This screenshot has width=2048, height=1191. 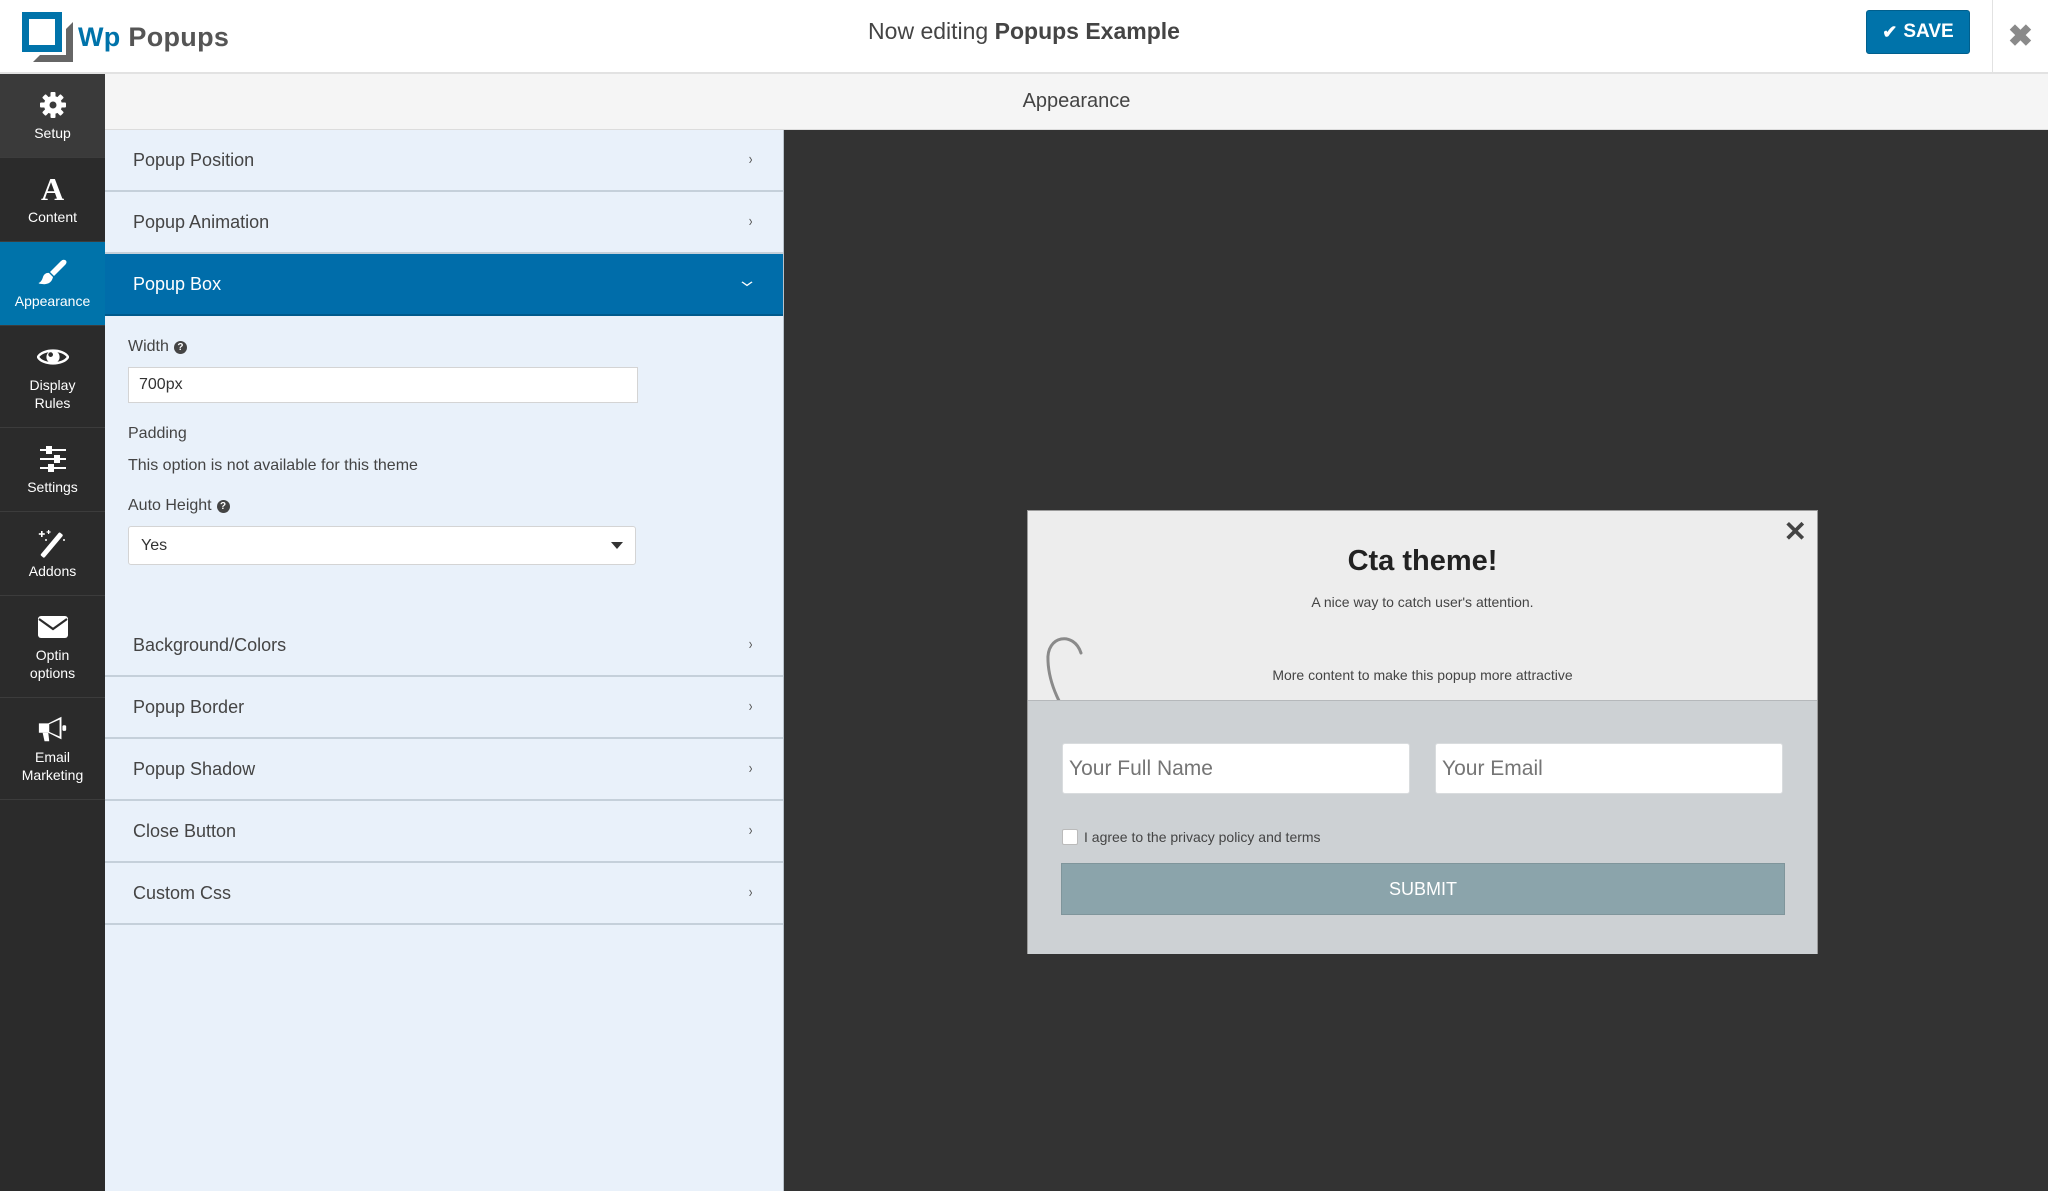 What do you see at coordinates (53, 459) in the screenshot?
I see `sliders-icon` at bounding box center [53, 459].